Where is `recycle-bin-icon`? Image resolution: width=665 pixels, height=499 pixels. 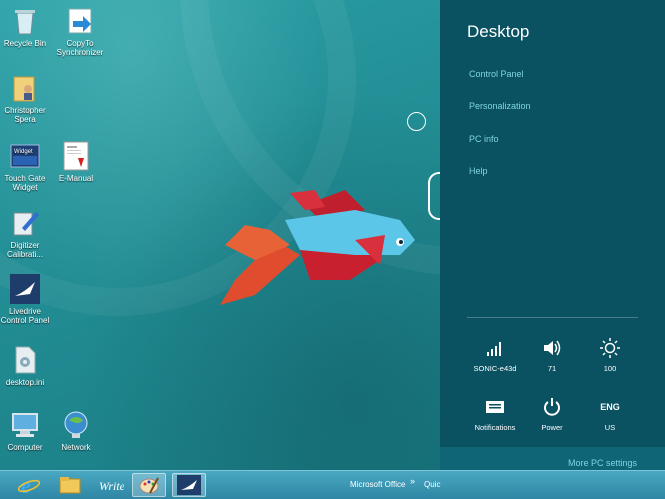 recycle-bin-icon is located at coordinates (25, 21).